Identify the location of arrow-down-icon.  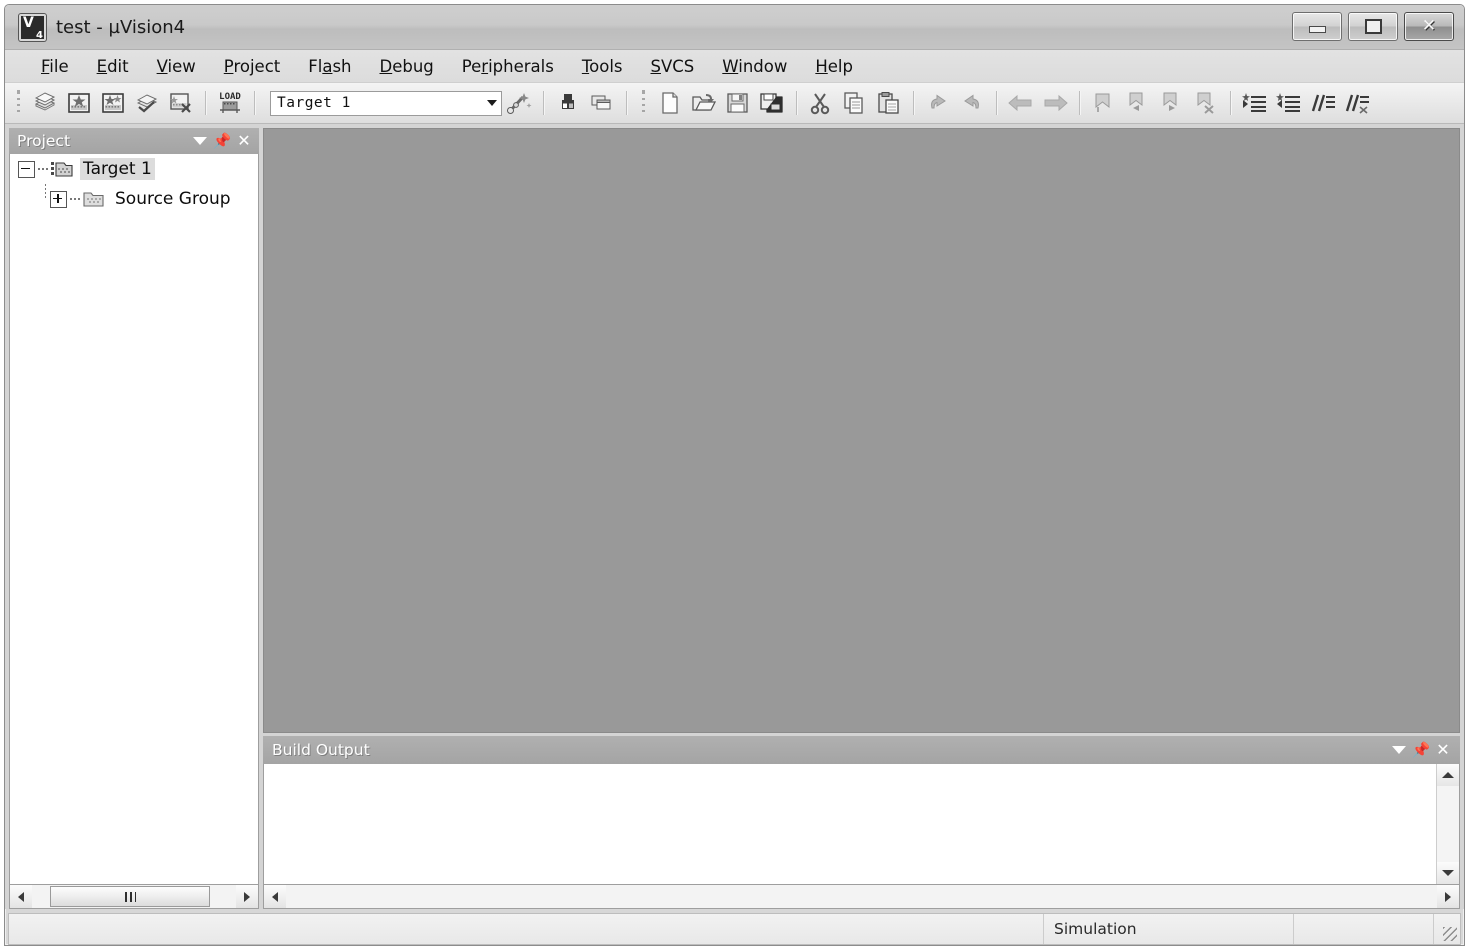
(1448, 873).